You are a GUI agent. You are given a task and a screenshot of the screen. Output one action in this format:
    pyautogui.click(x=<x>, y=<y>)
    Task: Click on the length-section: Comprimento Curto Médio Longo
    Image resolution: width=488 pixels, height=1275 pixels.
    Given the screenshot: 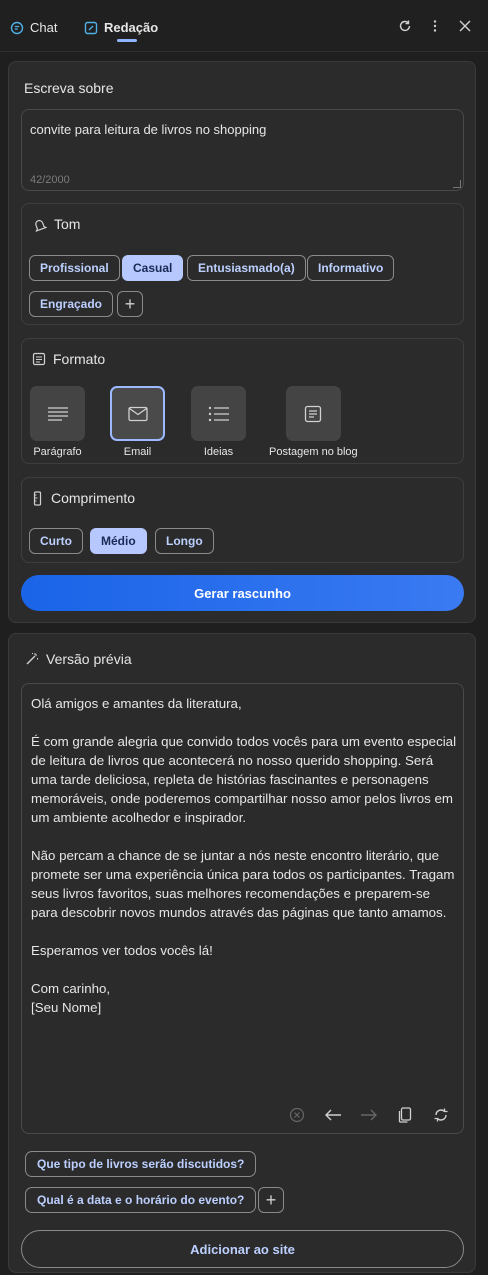 What is the action you would take?
    pyautogui.click(x=242, y=520)
    